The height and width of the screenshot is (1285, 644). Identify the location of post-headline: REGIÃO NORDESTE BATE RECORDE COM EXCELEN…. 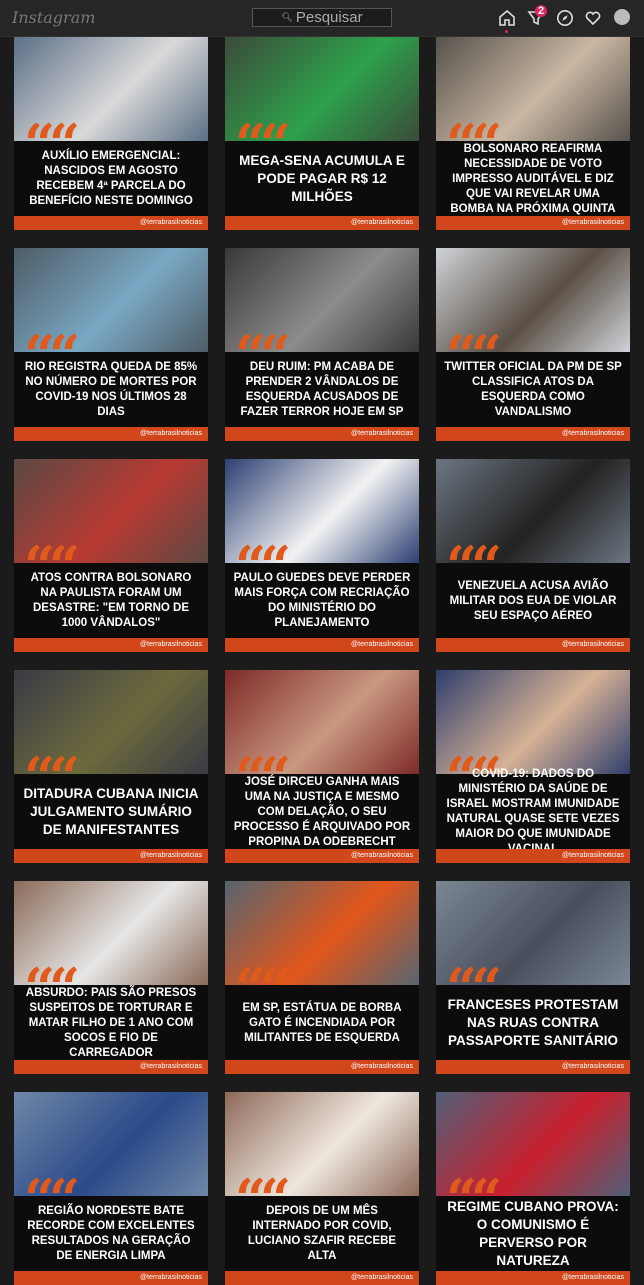
(111, 1233).